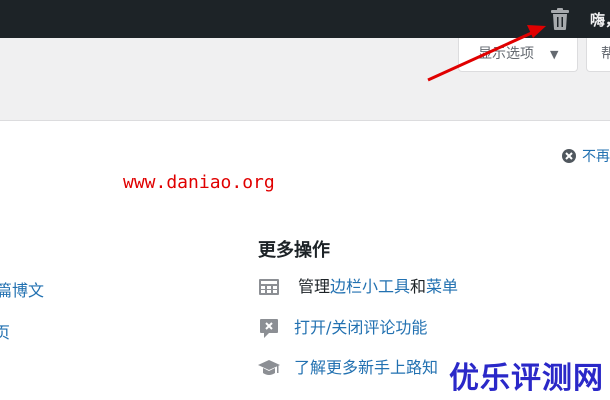  What do you see at coordinates (418, 286) in the screenshot?
I see `and-text: 和` at bounding box center [418, 286].